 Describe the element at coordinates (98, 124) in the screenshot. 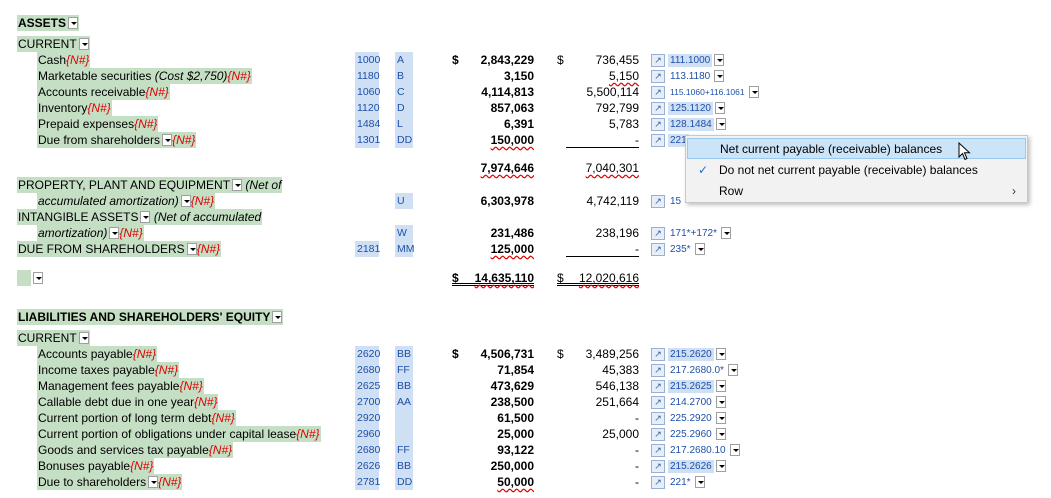

I see `row-label: Prepaid expenses{N#}` at that location.